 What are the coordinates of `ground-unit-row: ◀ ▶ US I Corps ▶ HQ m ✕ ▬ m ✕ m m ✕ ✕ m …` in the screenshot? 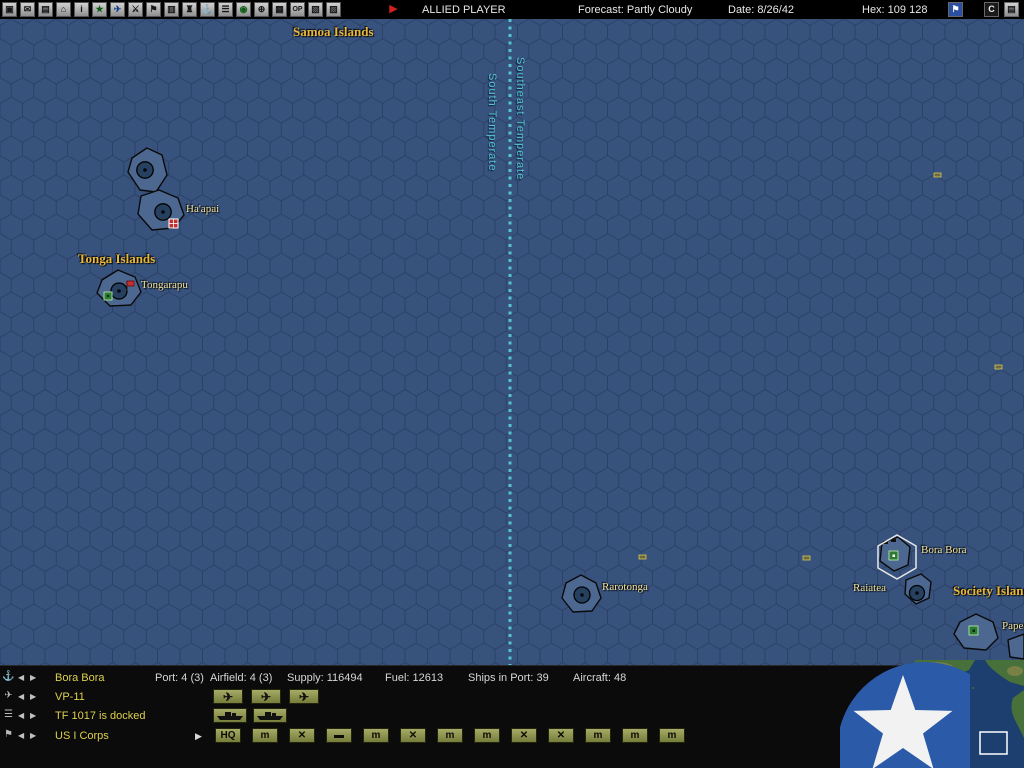 It's located at (456, 737).